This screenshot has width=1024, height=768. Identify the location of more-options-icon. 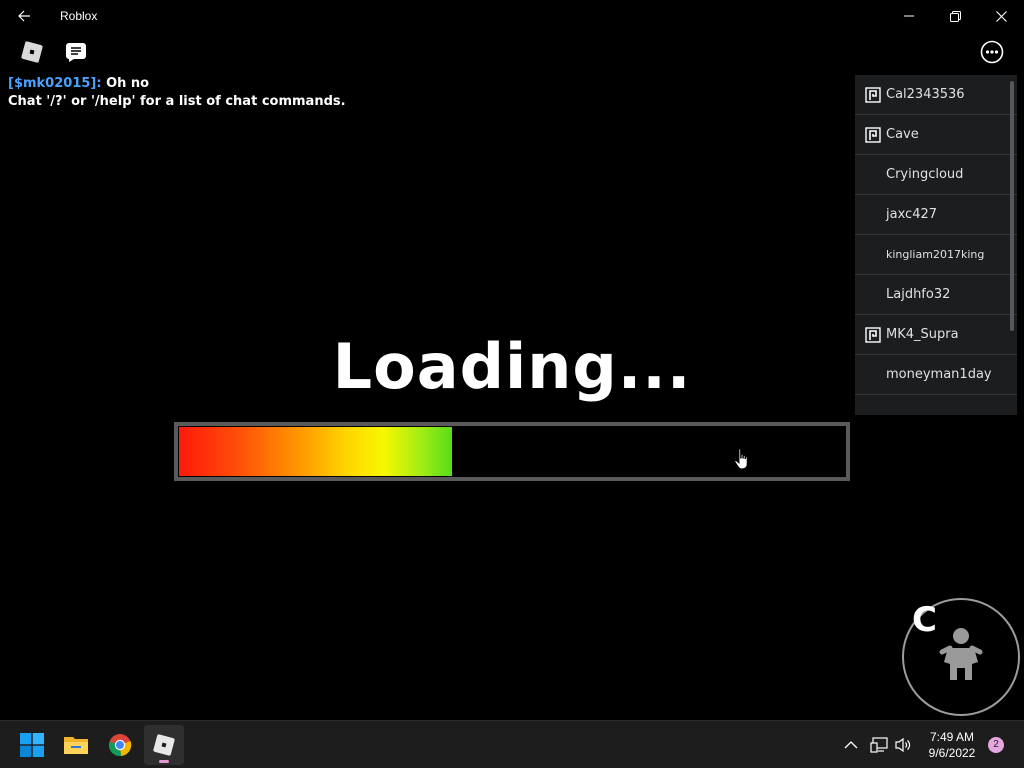
(992, 52).